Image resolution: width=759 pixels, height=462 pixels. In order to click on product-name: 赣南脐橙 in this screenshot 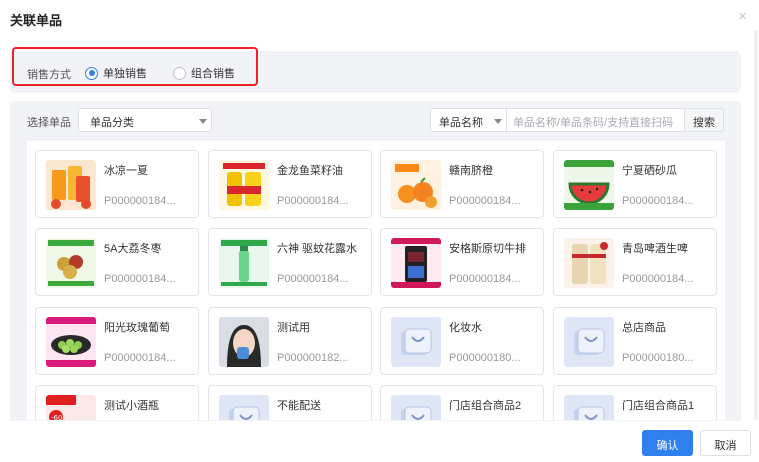, I will do `click(471, 171)`.